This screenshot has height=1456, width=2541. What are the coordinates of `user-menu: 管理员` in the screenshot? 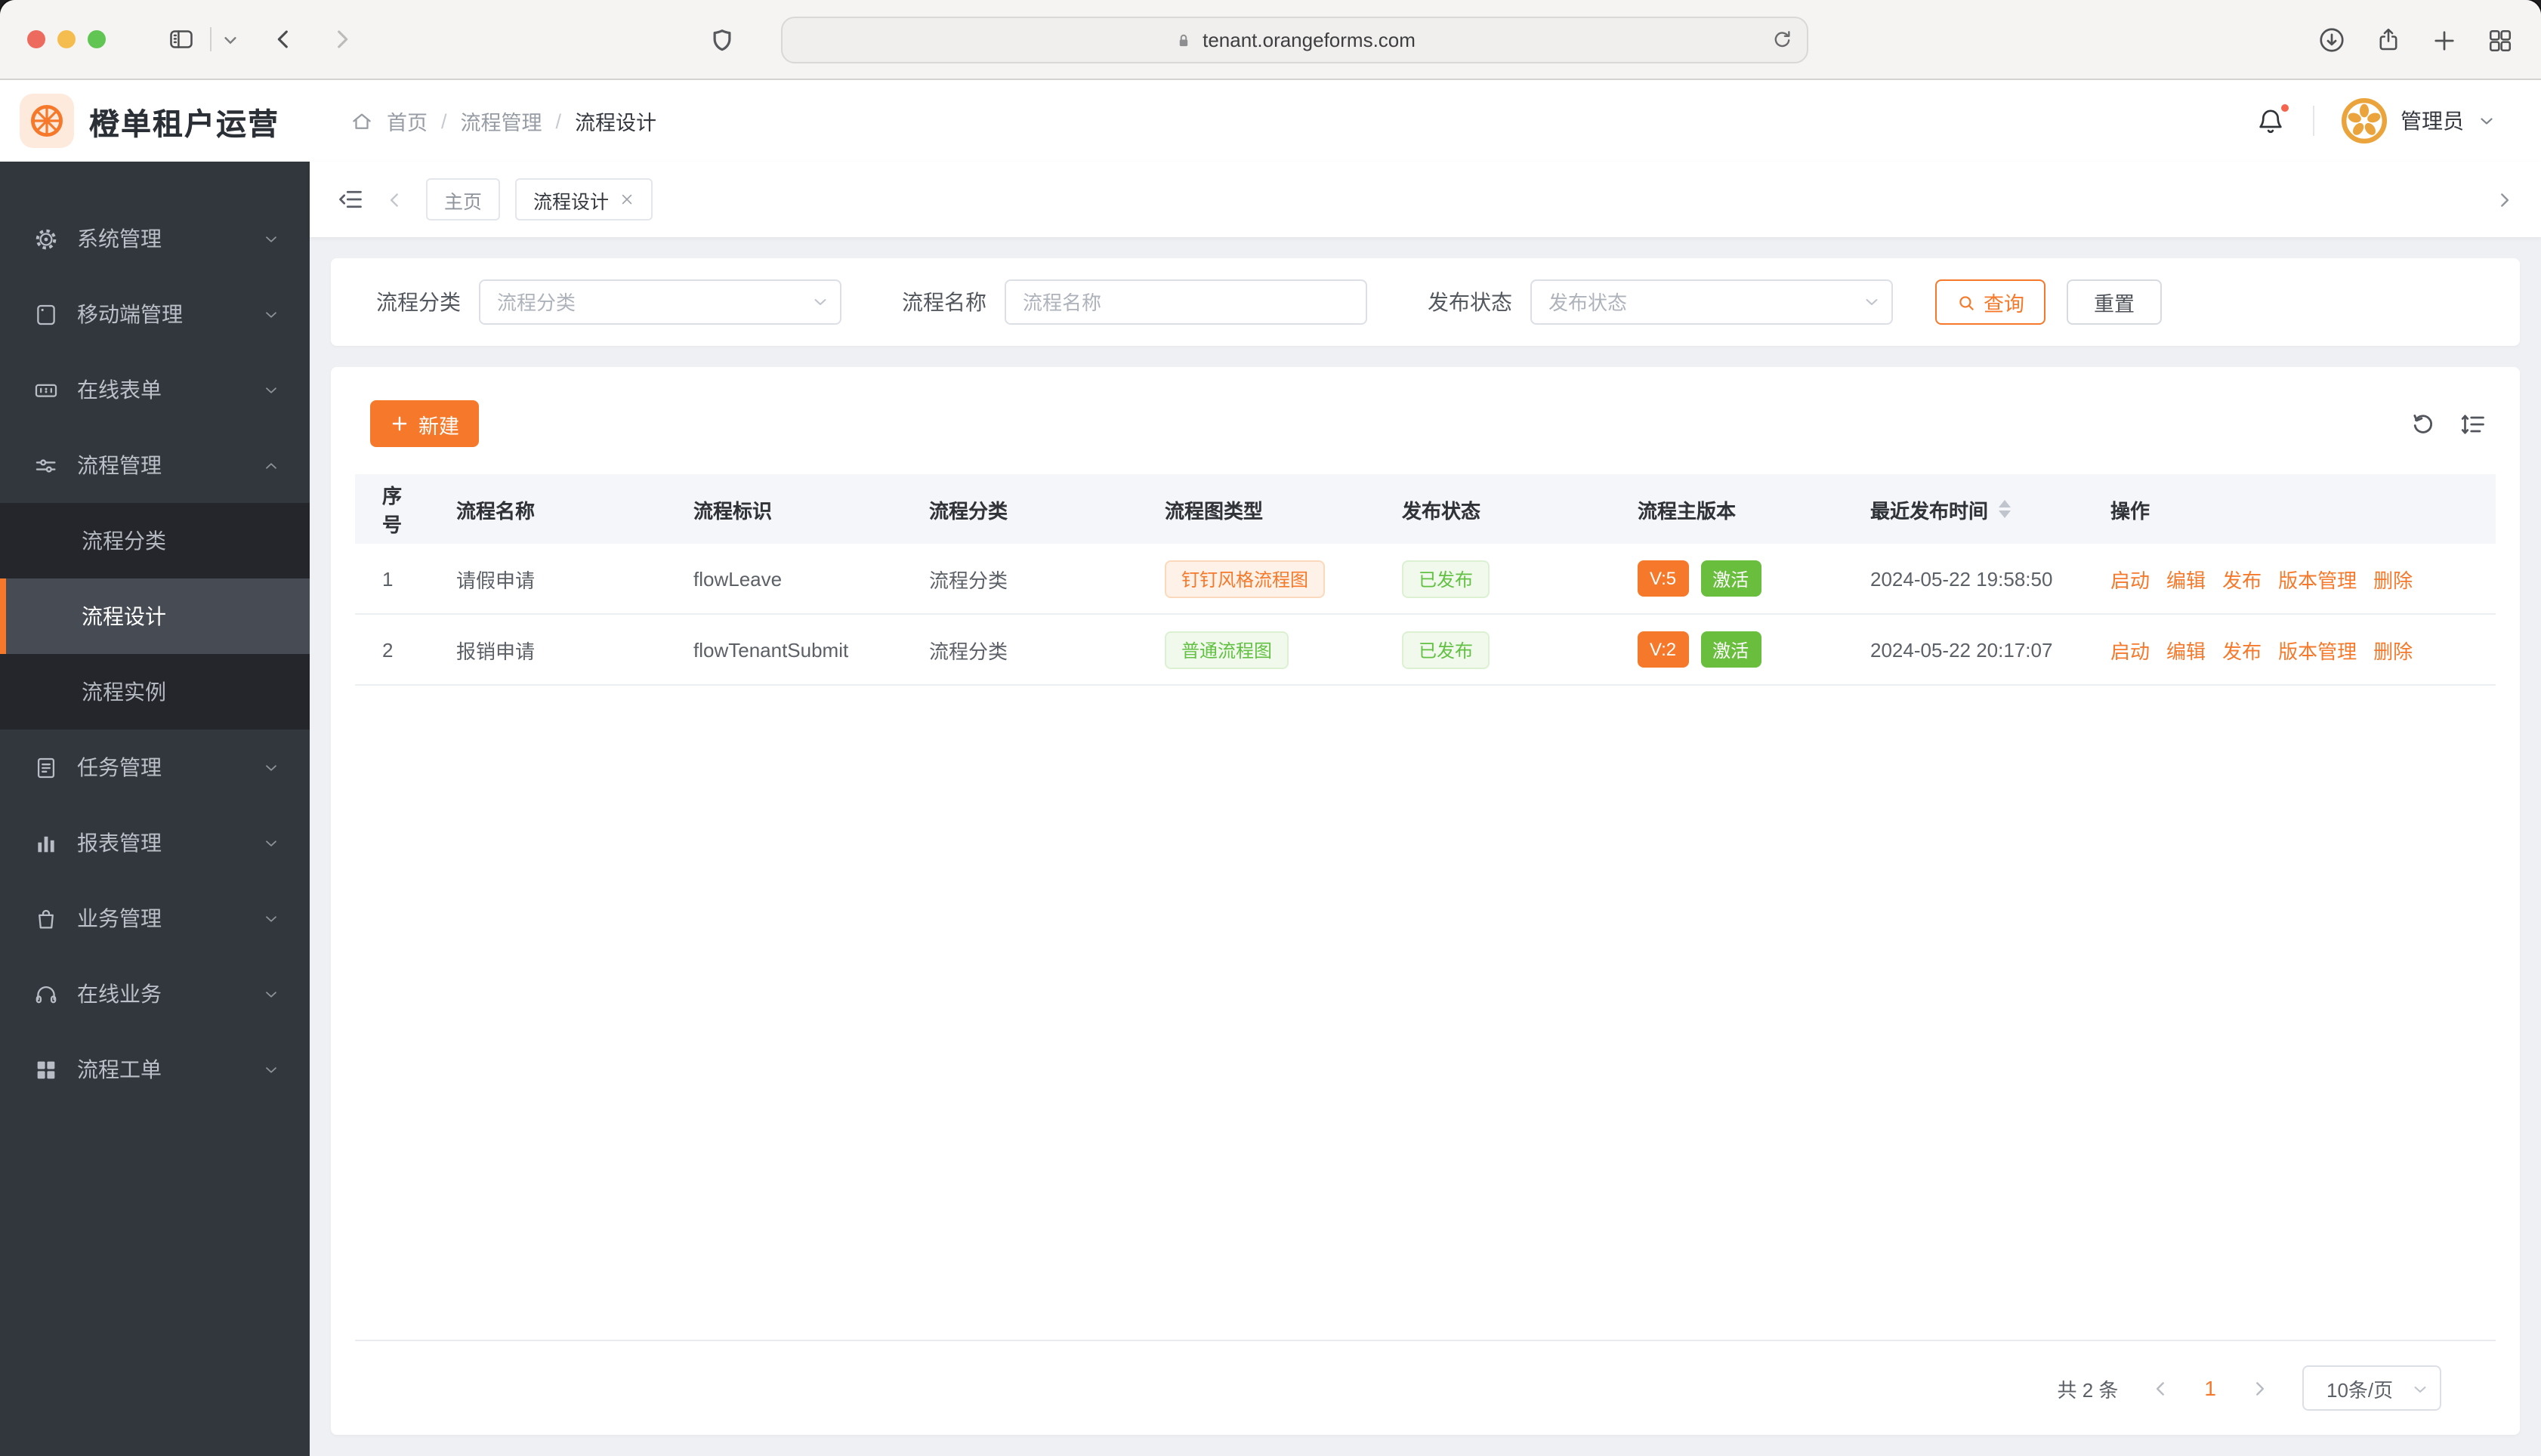 It's located at (2419, 120).